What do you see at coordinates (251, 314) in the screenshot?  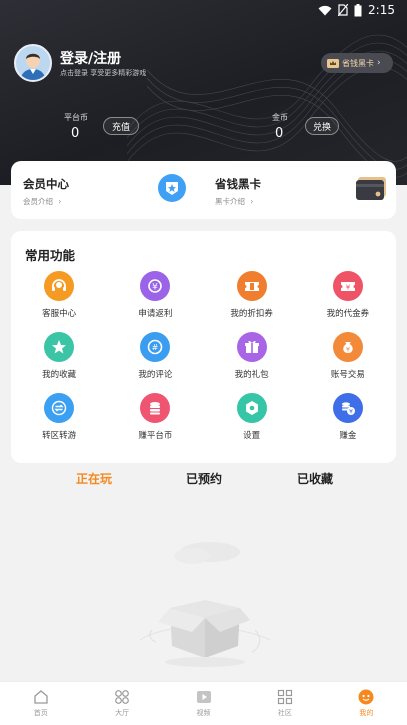 I see `func-label: 我的折扣券` at bounding box center [251, 314].